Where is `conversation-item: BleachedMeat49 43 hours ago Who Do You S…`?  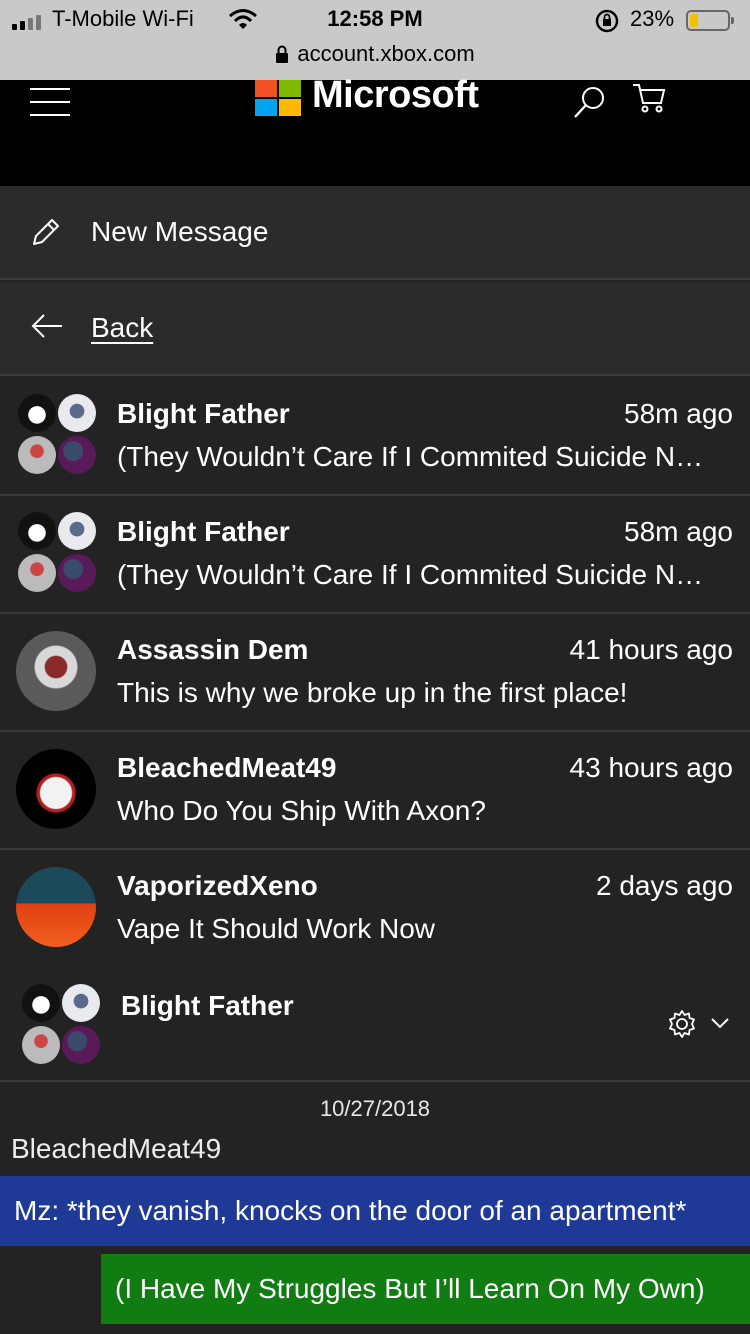
conversation-item: BleachedMeat49 43 hours ago Who Do You S… is located at coordinates (375, 791).